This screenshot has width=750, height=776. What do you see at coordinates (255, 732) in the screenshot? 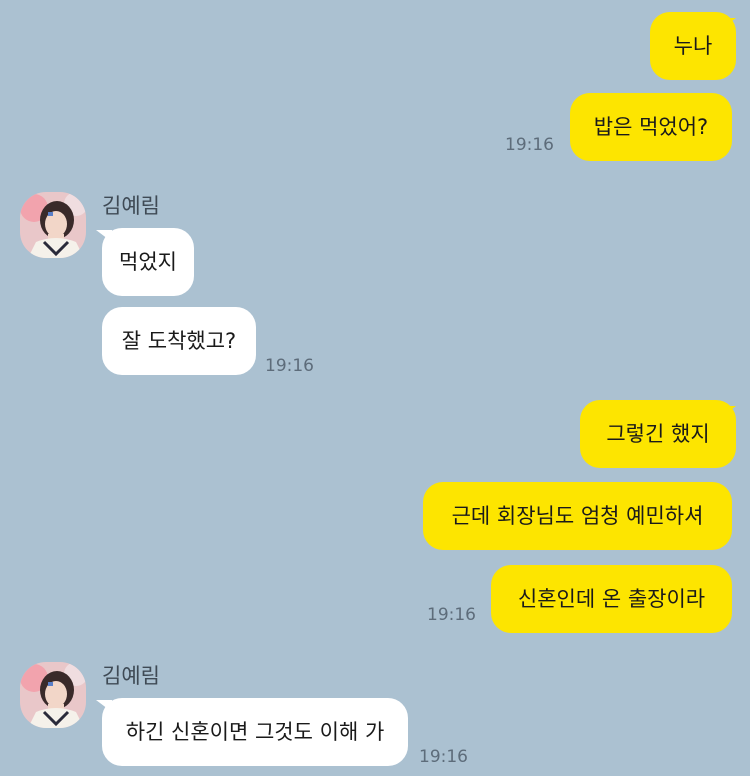
I see `their-message-bubble: 하긴 신혼이면 그것도 이해 가` at bounding box center [255, 732].